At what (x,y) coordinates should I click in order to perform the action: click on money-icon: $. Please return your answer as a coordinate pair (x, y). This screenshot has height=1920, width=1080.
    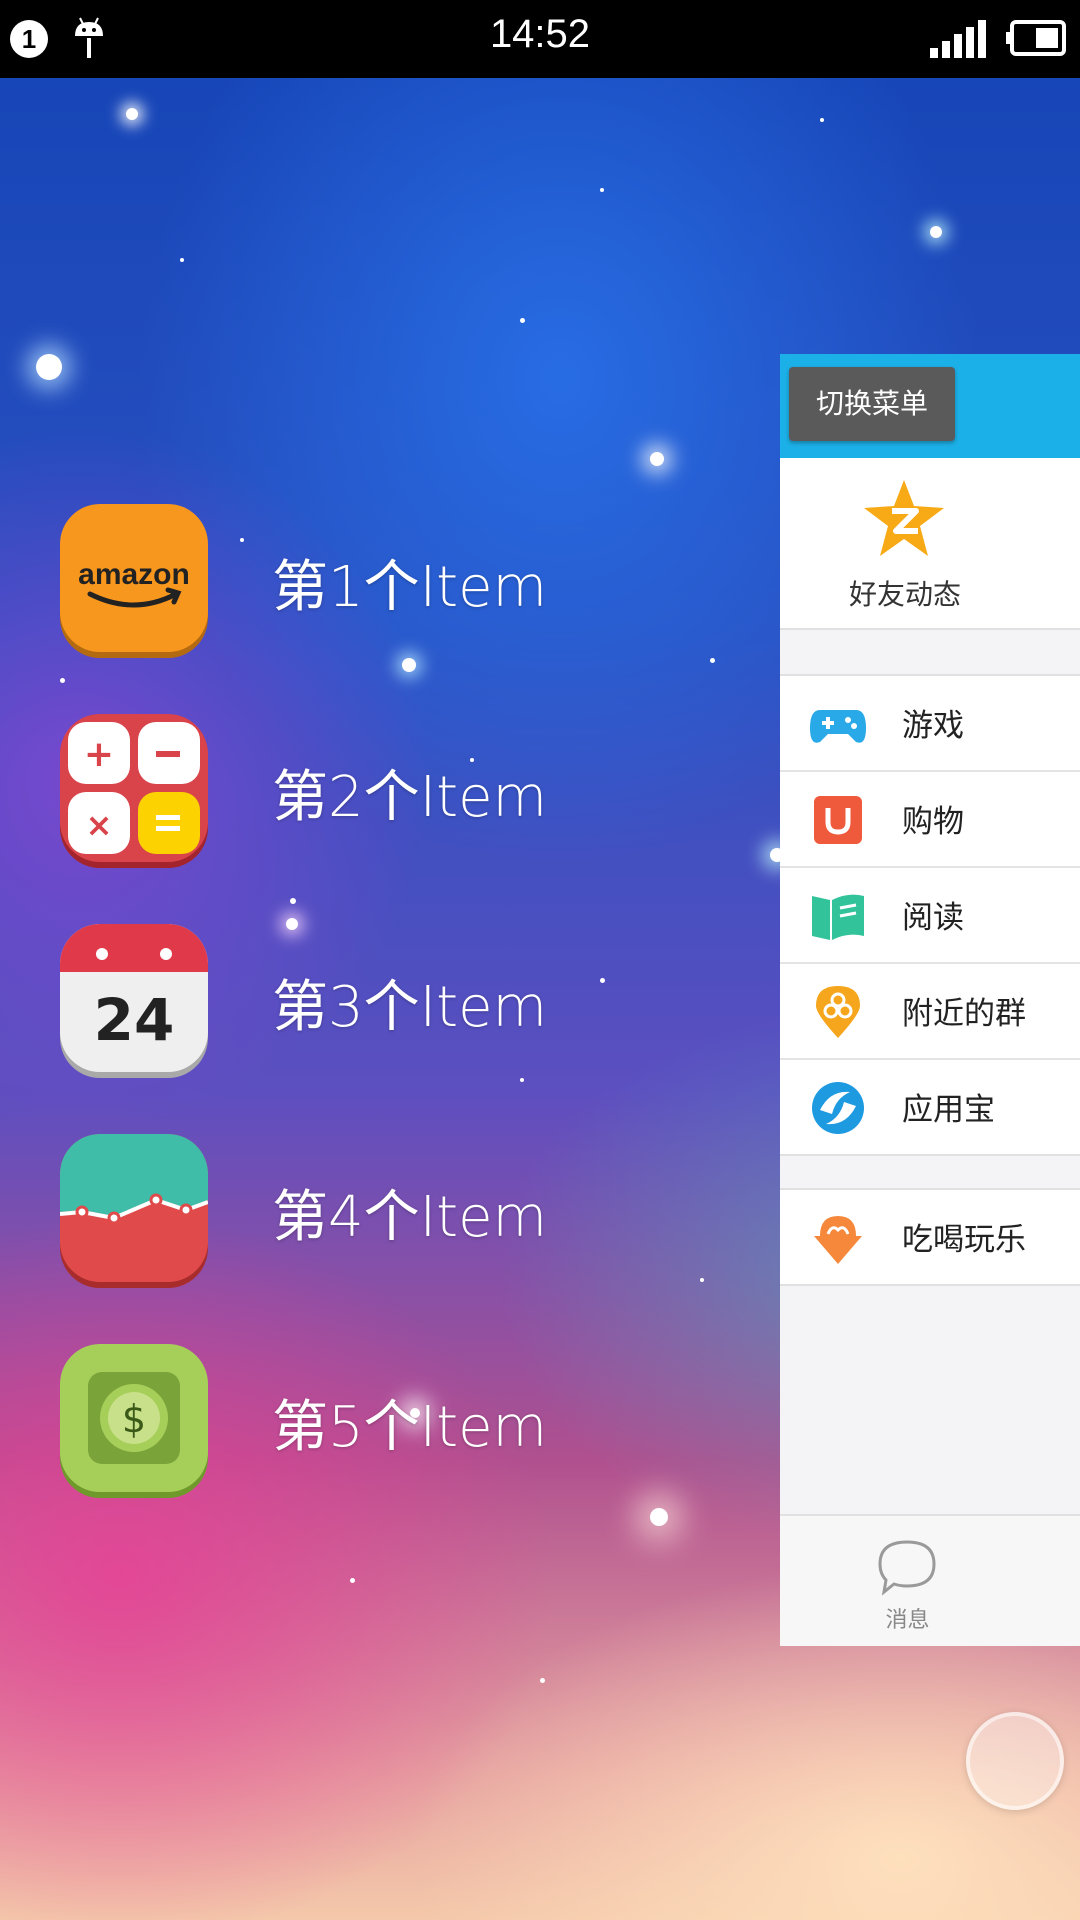
    Looking at the image, I should click on (134, 1418).